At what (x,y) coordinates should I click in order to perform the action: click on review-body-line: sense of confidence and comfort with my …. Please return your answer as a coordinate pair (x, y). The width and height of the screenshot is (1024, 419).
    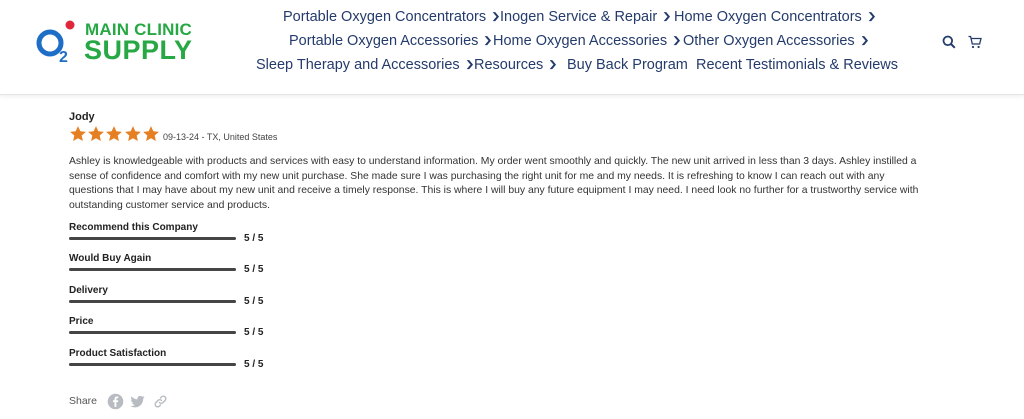
    Looking at the image, I should click on (477, 176).